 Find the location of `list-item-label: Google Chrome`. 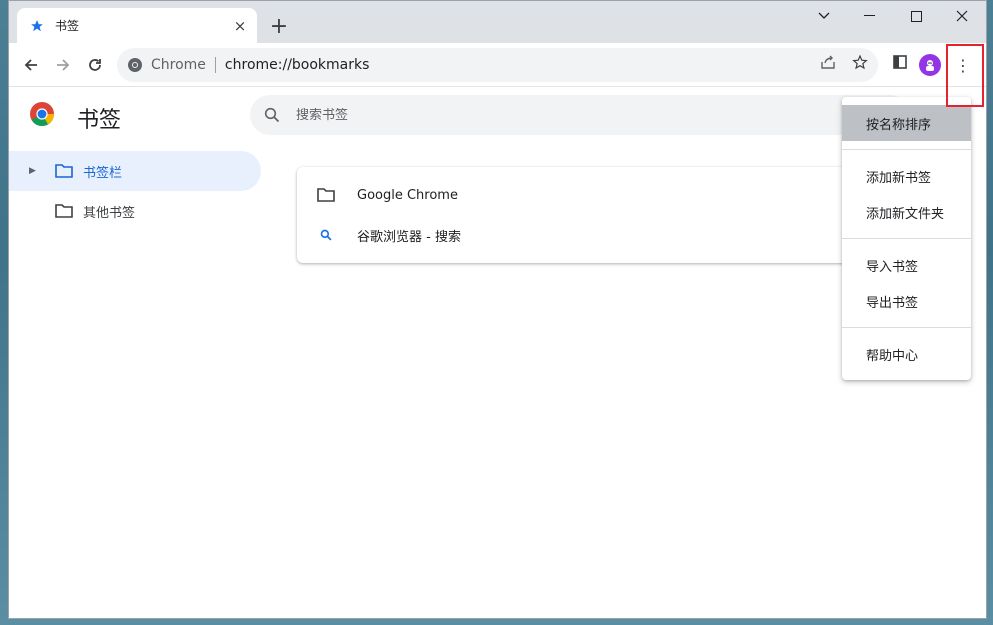

list-item-label: Google Chrome is located at coordinates (407, 195).